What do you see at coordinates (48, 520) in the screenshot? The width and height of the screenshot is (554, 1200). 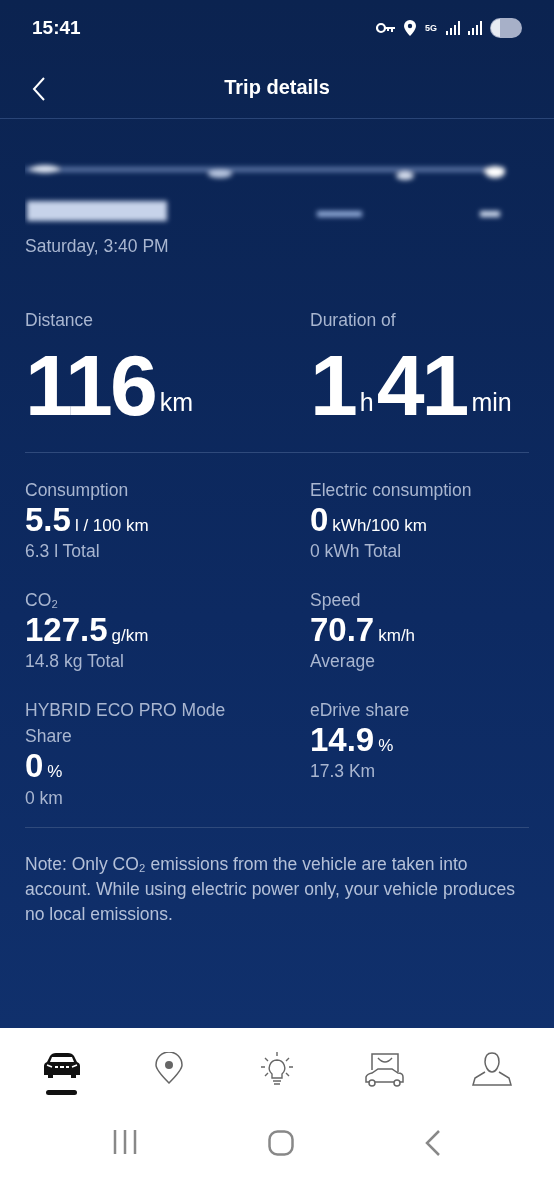 I see `stat-value: 5.5` at bounding box center [48, 520].